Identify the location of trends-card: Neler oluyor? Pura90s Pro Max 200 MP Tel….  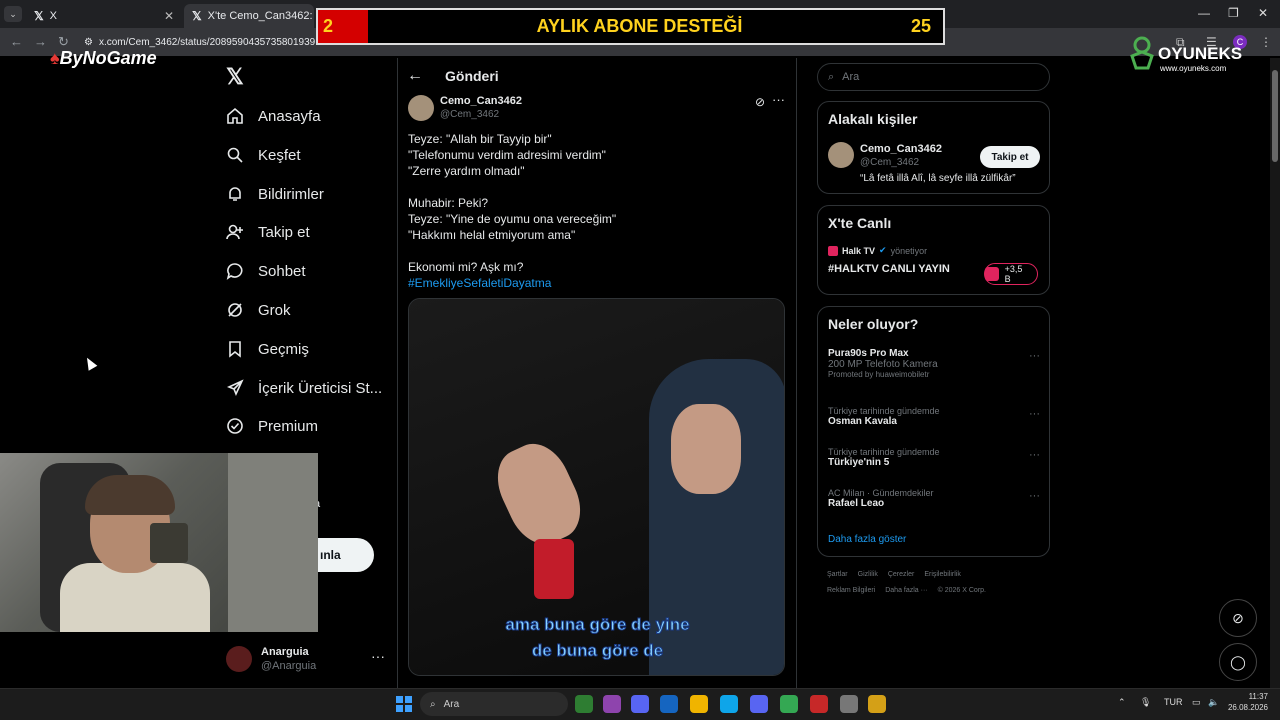
(933, 431).